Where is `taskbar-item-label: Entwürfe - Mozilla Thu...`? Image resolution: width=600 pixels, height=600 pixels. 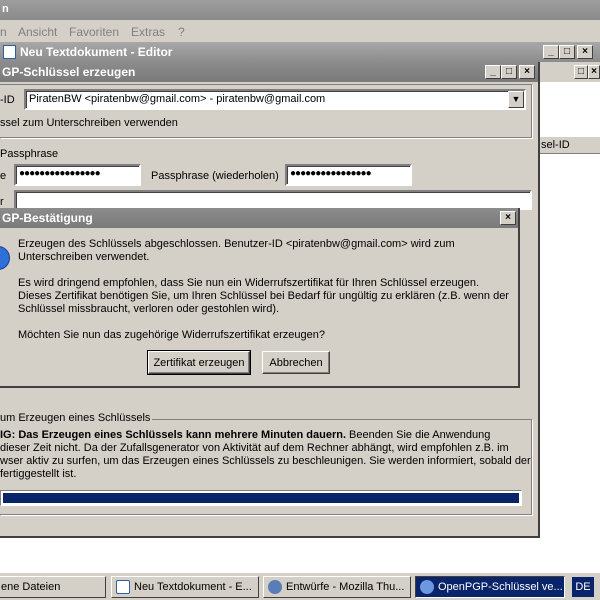
taskbar-item-label: Entwürfe - Mozilla Thu... is located at coordinates (345, 587).